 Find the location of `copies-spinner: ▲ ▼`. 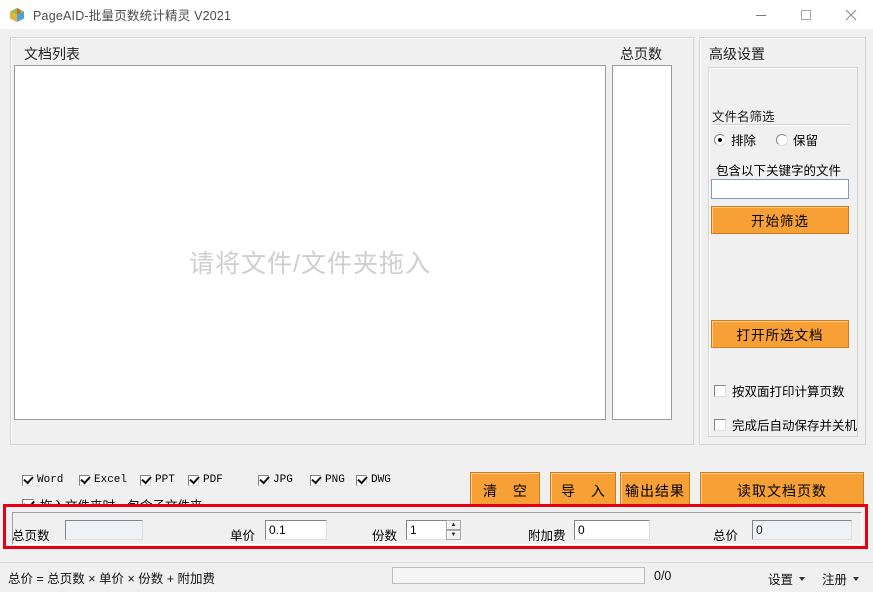

copies-spinner: ▲ ▼ is located at coordinates (453, 530).